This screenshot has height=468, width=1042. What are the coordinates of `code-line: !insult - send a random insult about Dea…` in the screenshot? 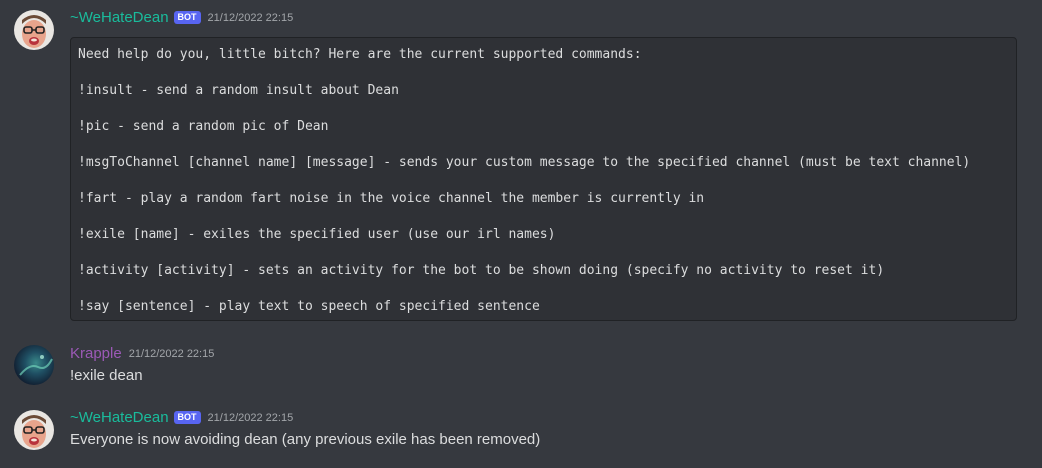 It's located at (238, 90).